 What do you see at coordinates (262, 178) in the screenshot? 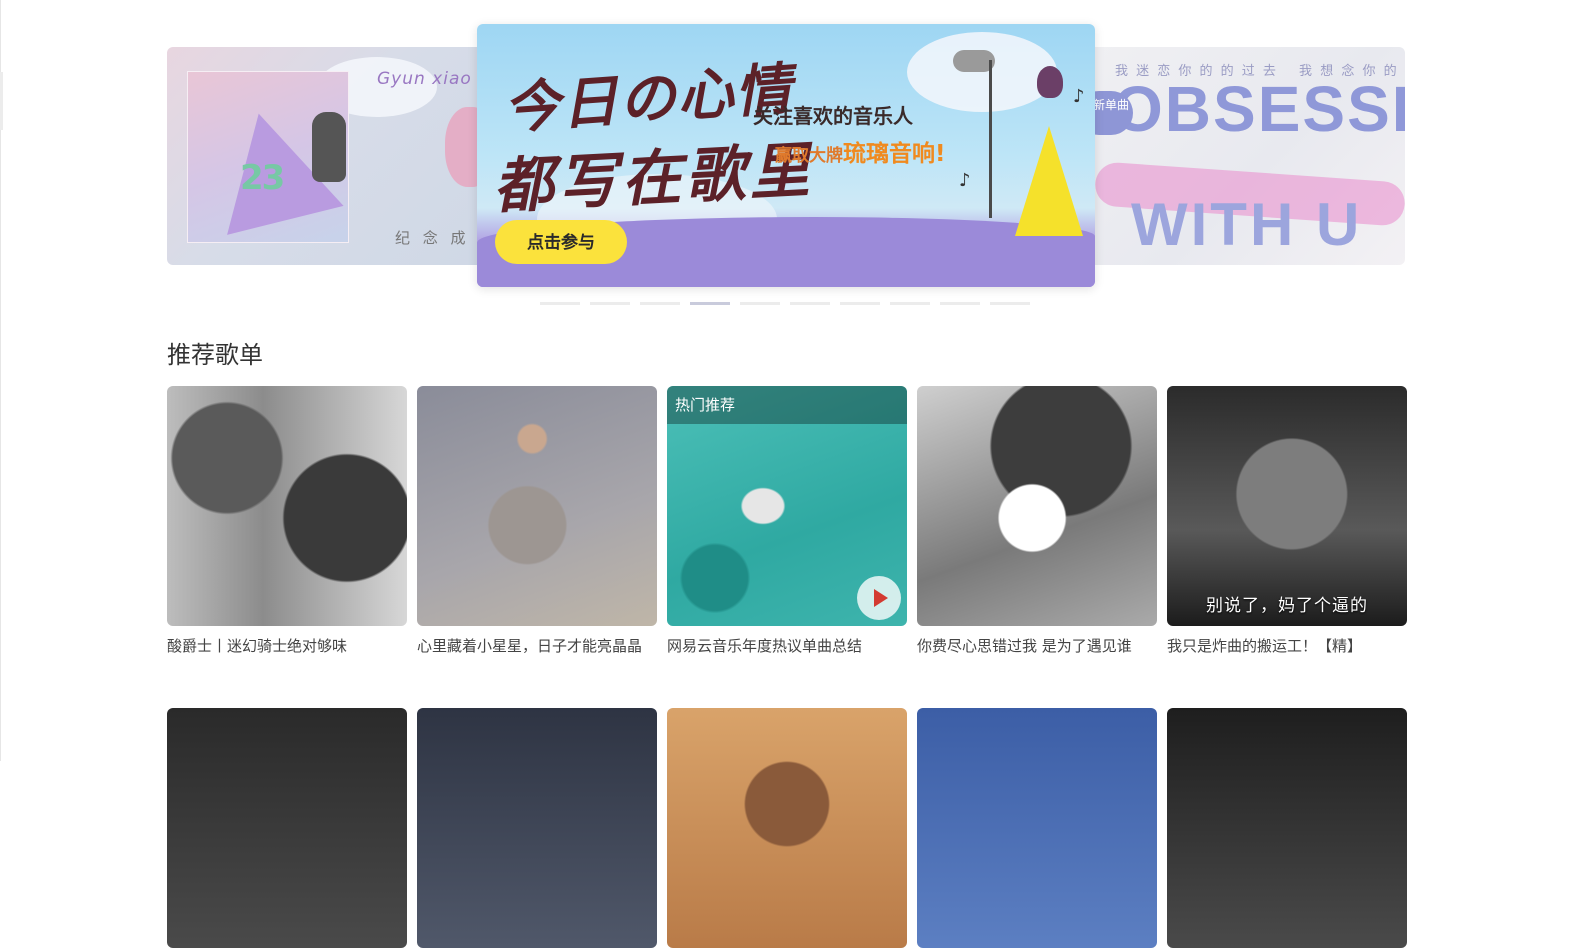
I see `banner-number: 23` at bounding box center [262, 178].